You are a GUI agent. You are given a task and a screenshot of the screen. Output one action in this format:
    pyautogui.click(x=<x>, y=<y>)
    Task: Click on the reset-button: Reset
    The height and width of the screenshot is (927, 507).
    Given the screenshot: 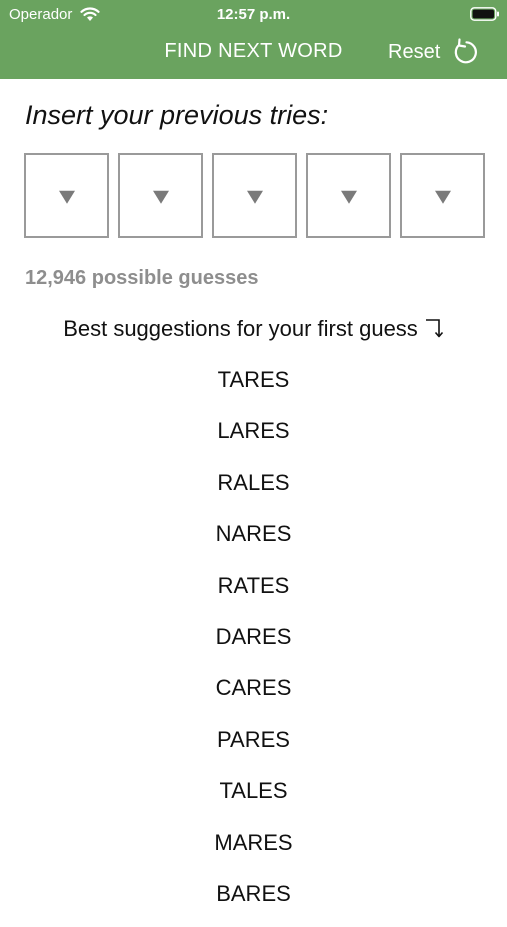 What is the action you would take?
    pyautogui.click(x=433, y=52)
    